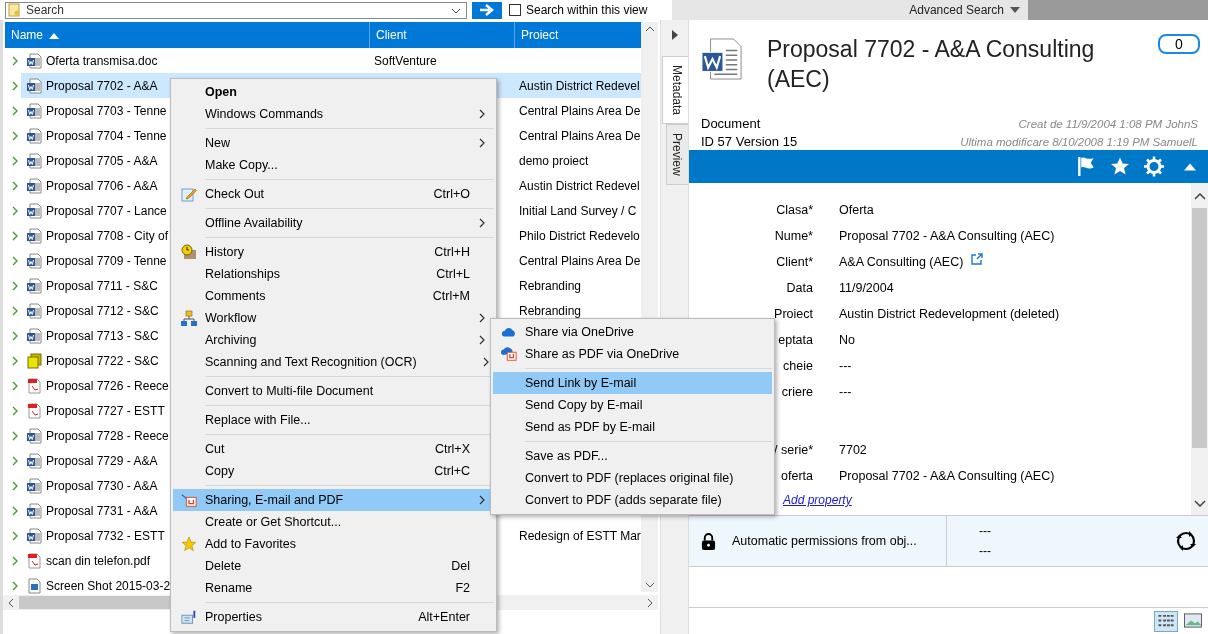 This screenshot has height=634, width=1208. What do you see at coordinates (749, 142) in the screenshot?
I see `id-version: ID 57 Version 15` at bounding box center [749, 142].